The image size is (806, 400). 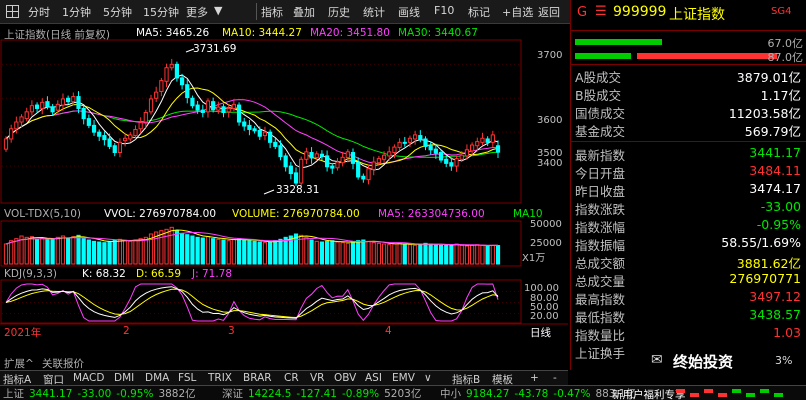 What do you see at coordinates (13, 394) in the screenshot?
I see `ticker-name: 上证` at bounding box center [13, 394].